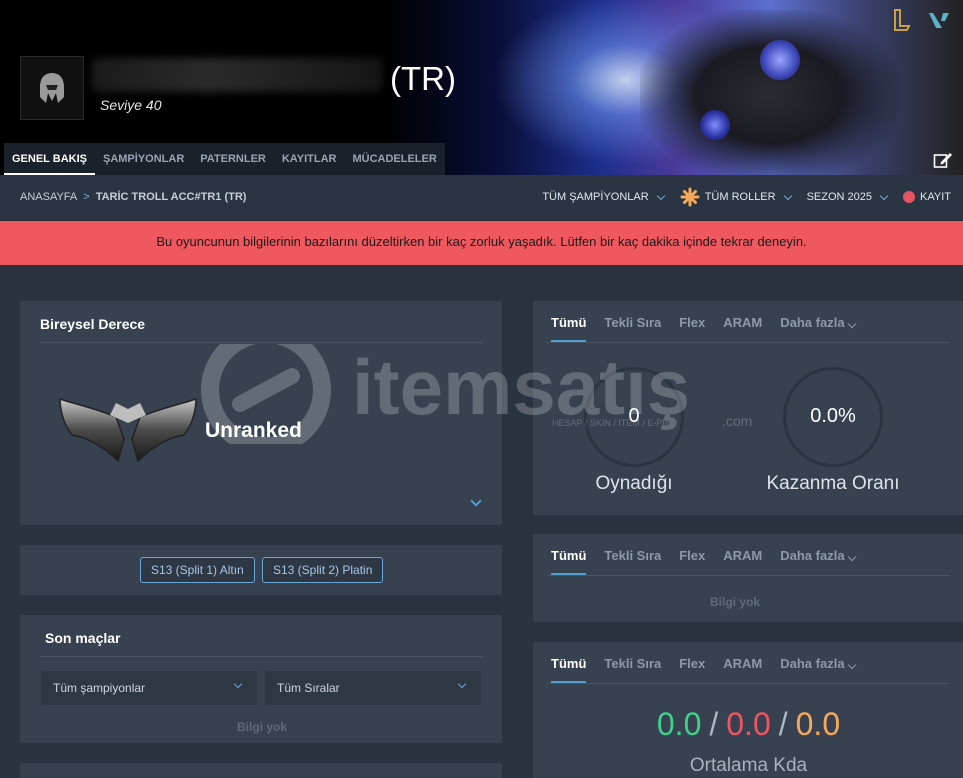 This screenshot has width=963, height=778. What do you see at coordinates (736, 197) in the screenshot?
I see `role-filter: TÜM ROLLER` at bounding box center [736, 197].